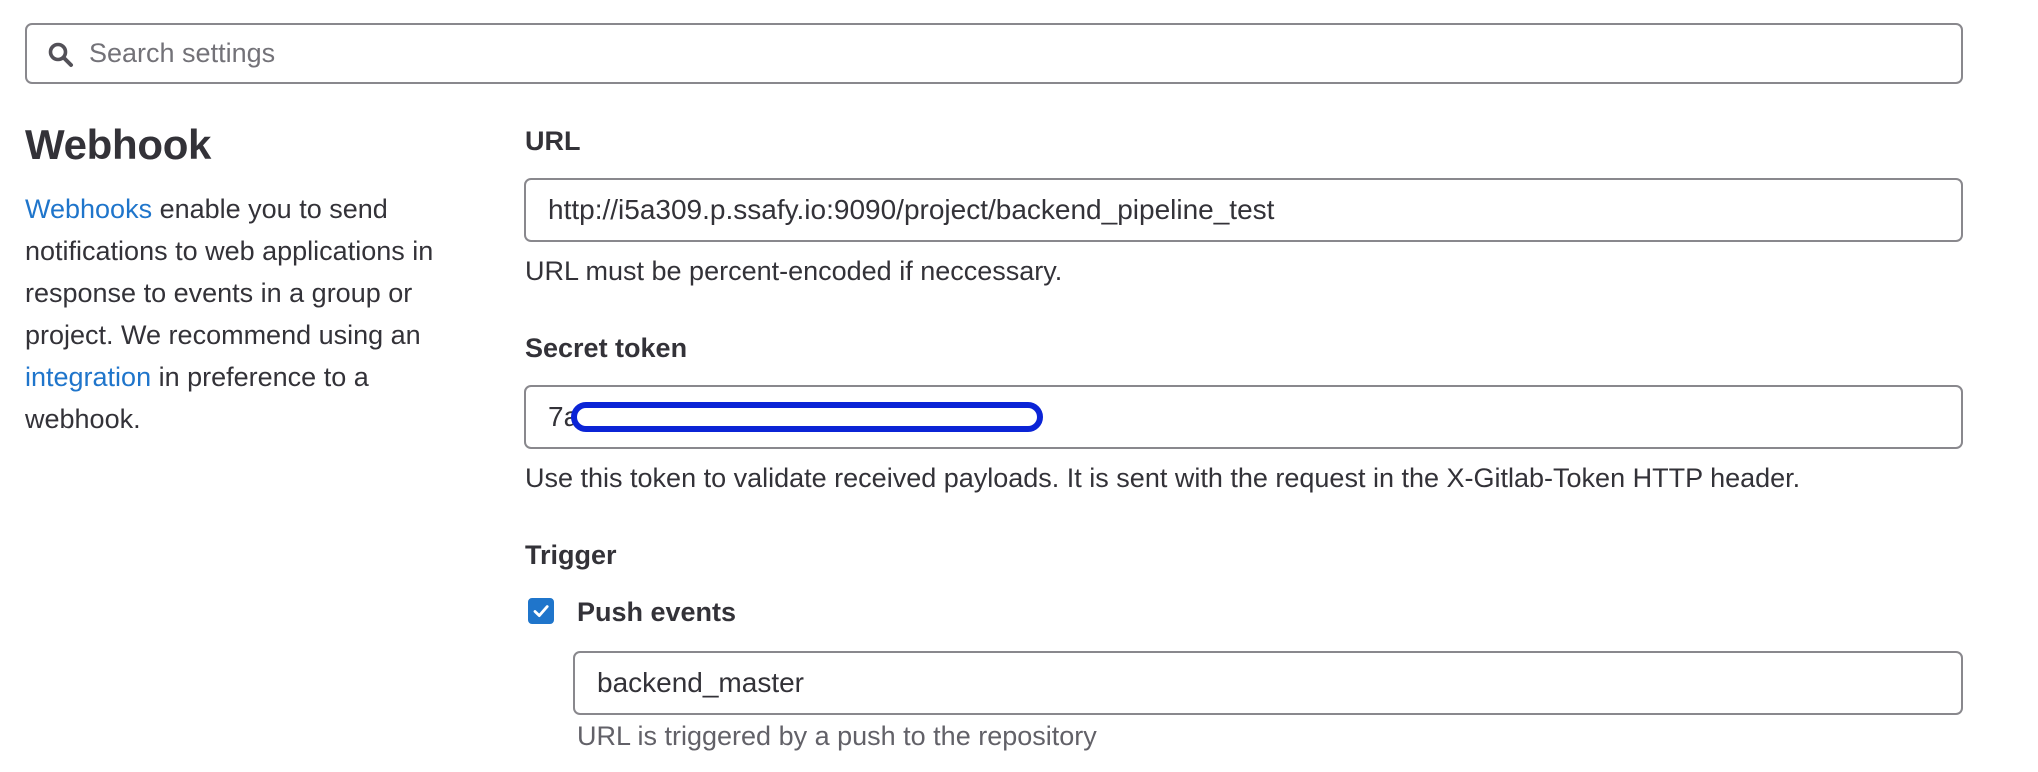 Image resolution: width=2038 pixels, height=772 pixels. I want to click on webhooks-docs-link: Webhooks, so click(88, 209).